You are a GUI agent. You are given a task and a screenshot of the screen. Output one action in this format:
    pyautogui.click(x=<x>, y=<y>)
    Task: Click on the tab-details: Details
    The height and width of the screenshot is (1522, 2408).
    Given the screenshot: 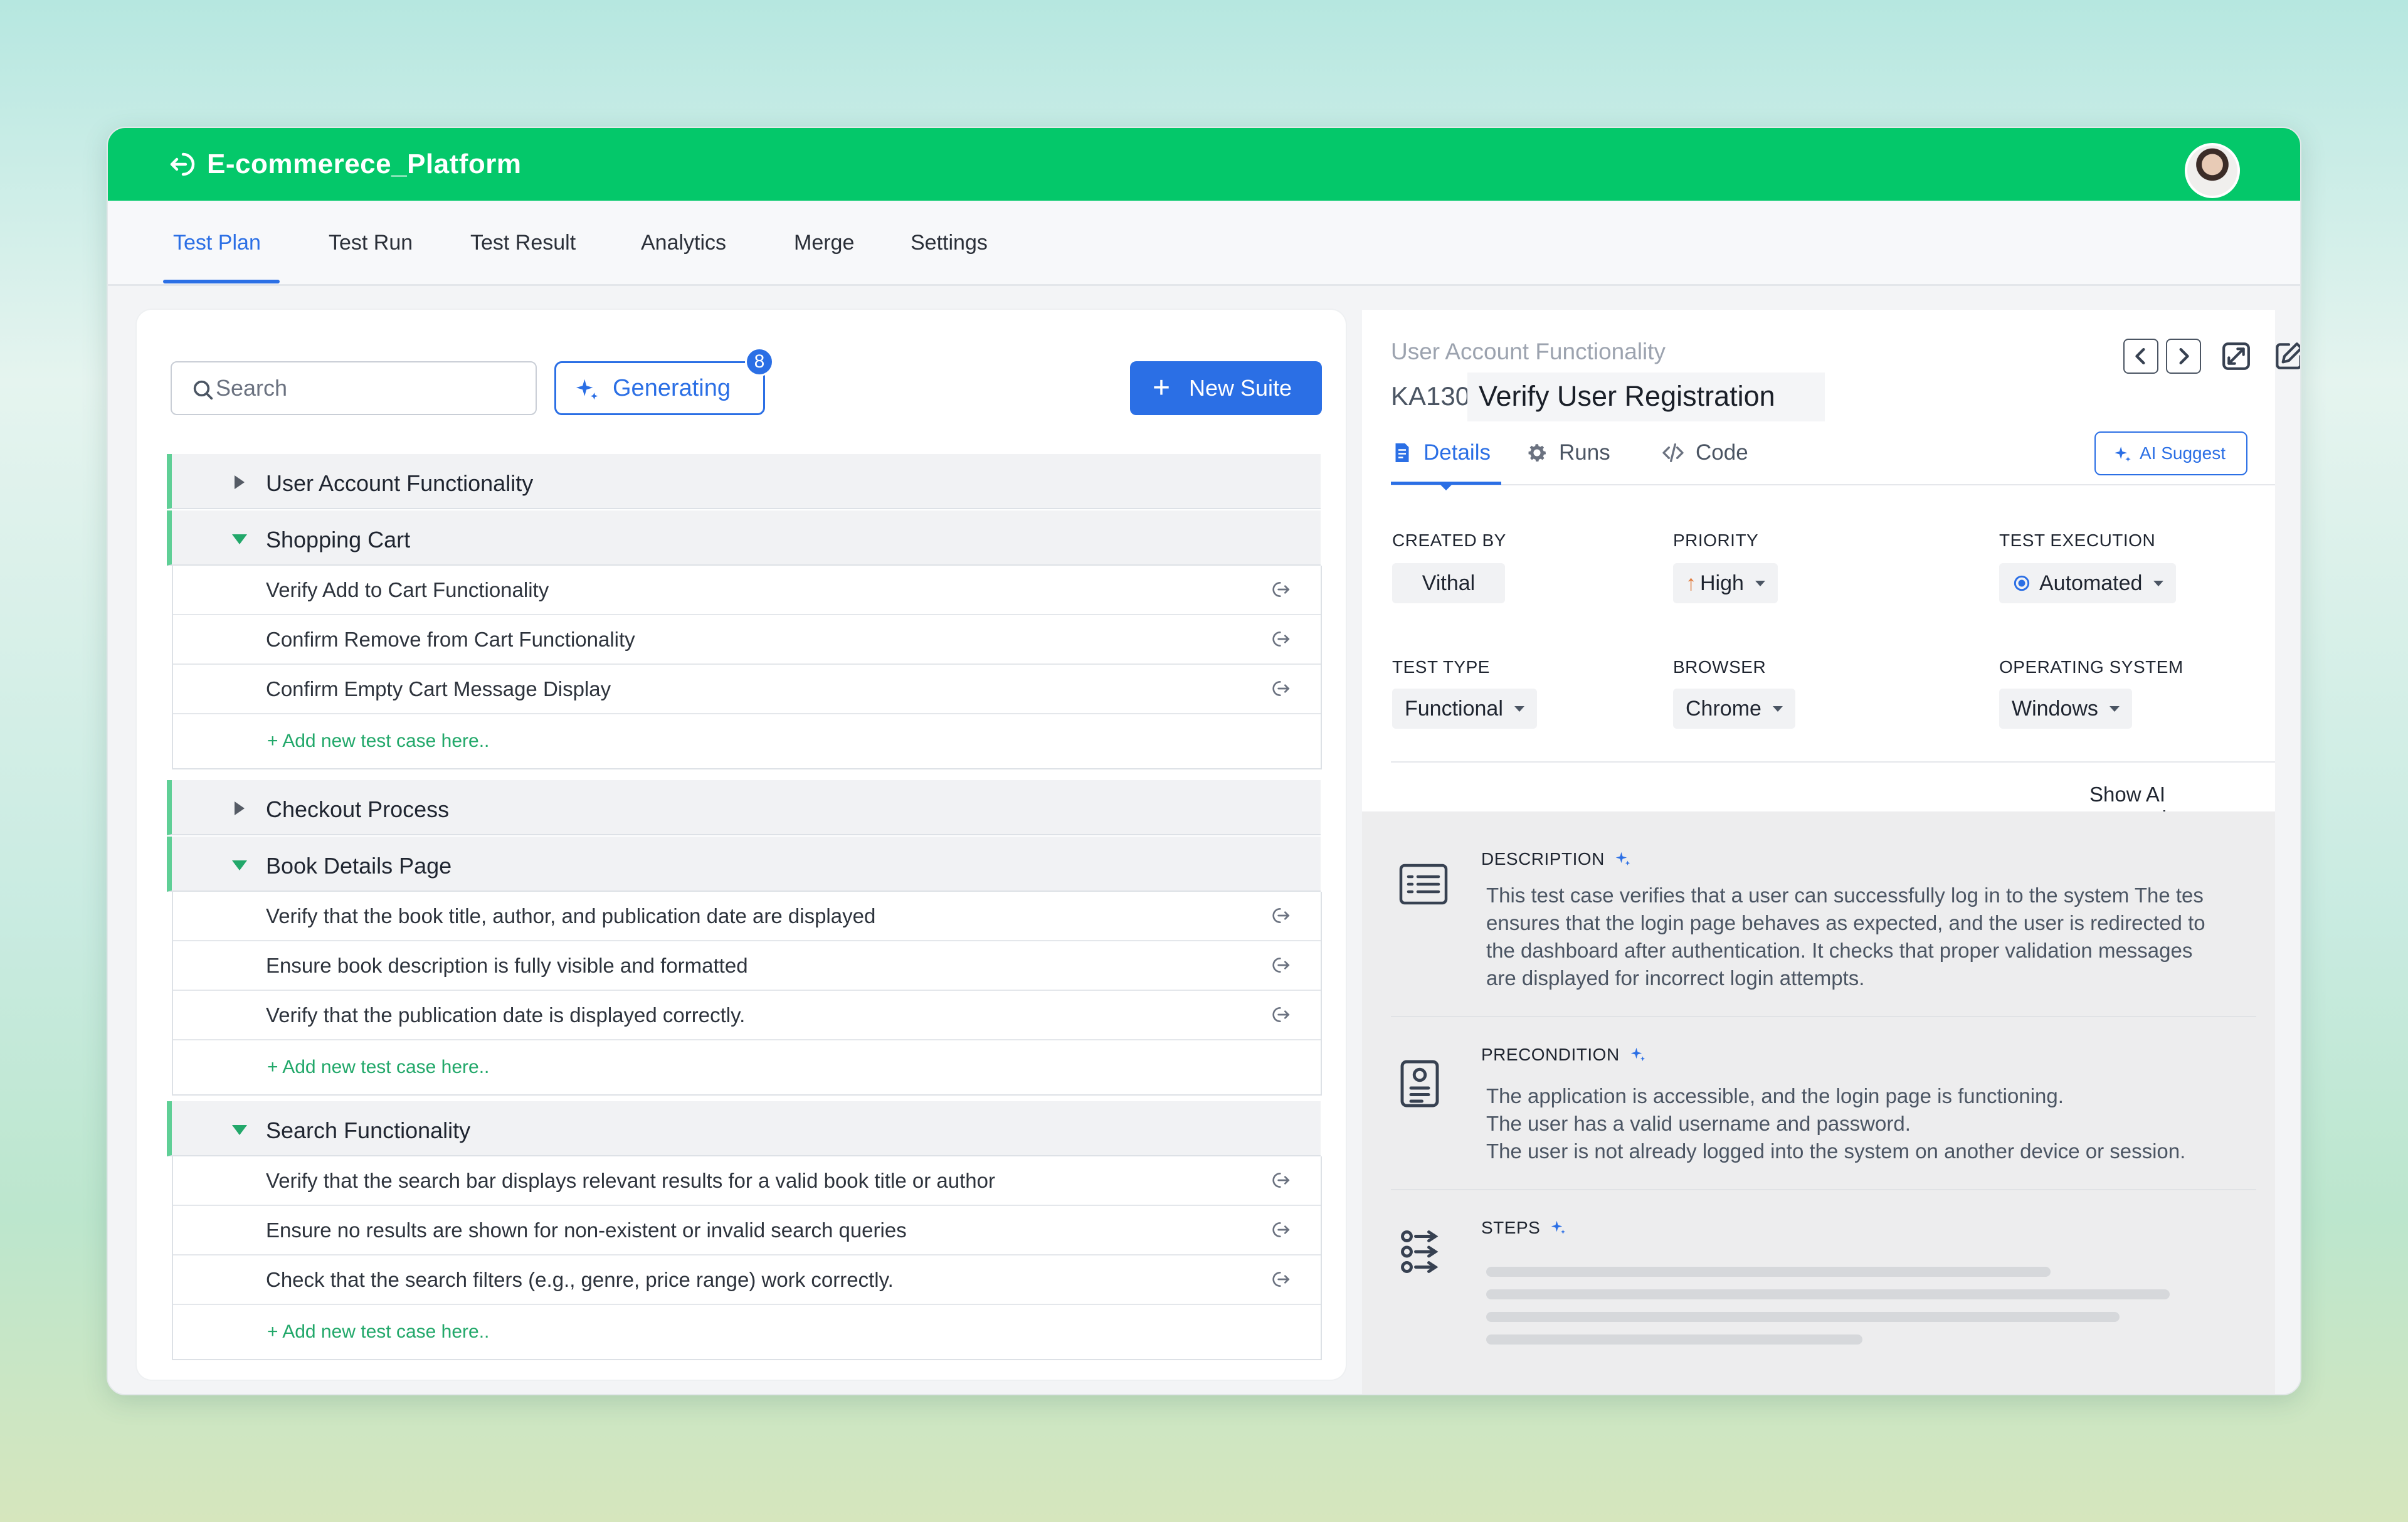 What is the action you would take?
    pyautogui.click(x=1441, y=452)
    